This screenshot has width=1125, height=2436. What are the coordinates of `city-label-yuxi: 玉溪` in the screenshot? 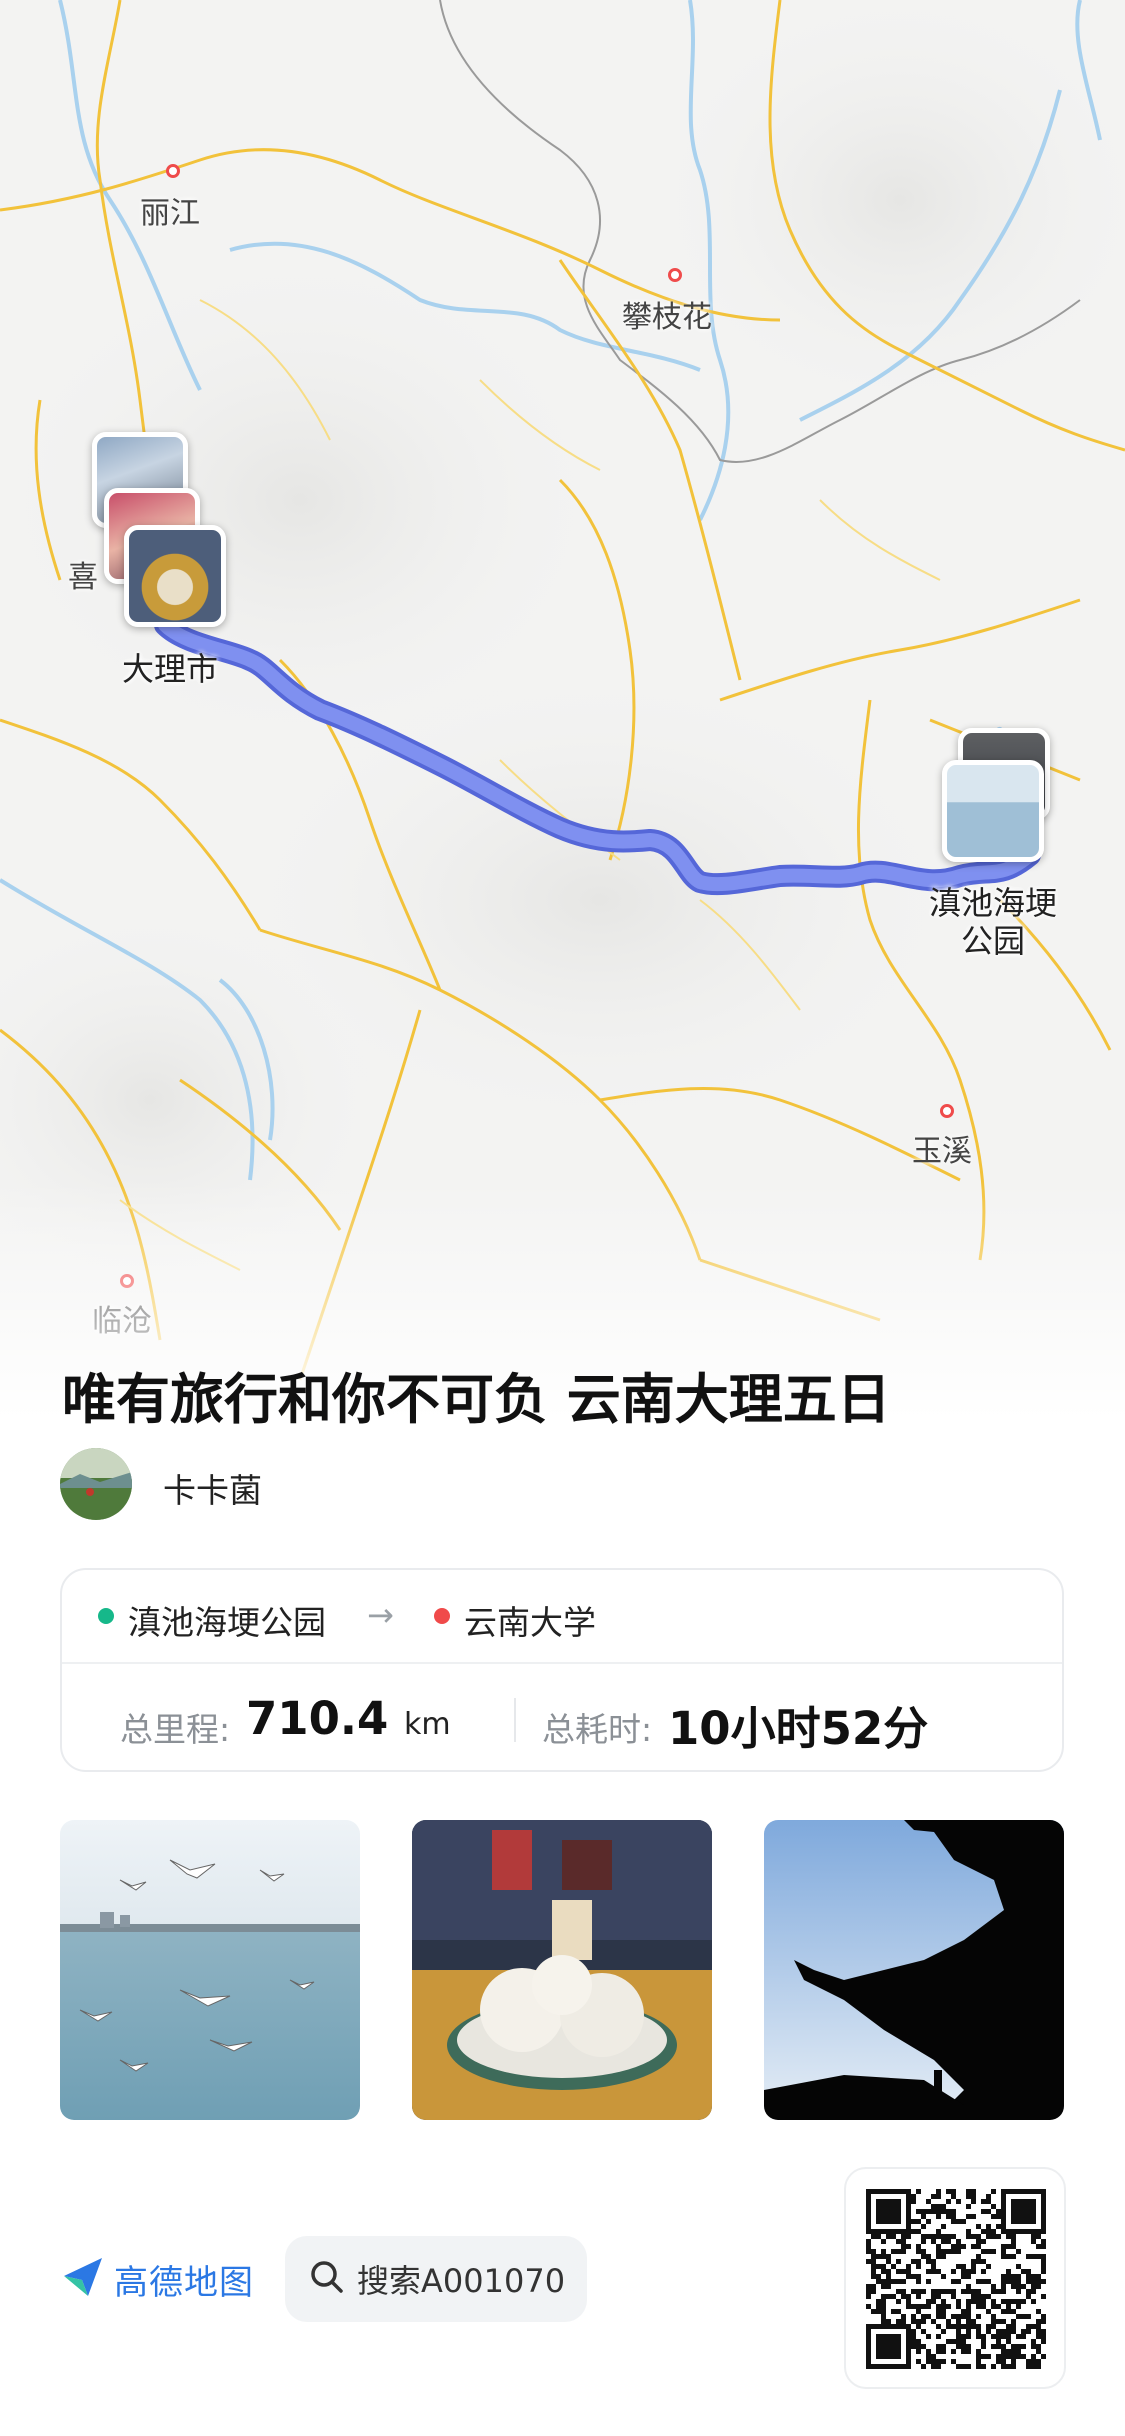 It's located at (942, 1151).